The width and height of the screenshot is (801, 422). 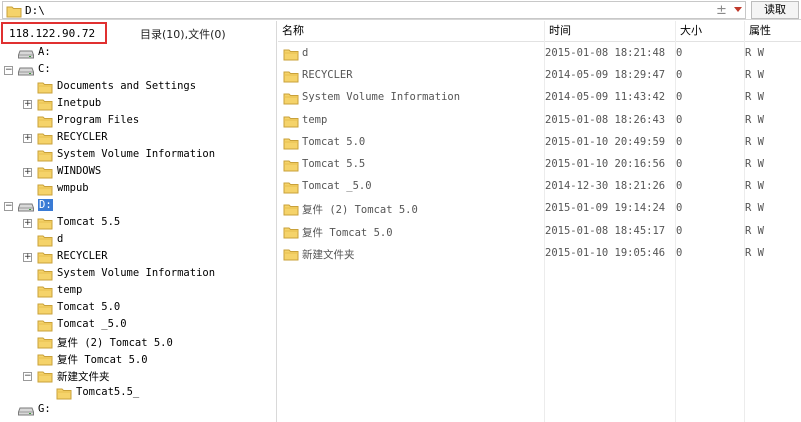 I want to click on tree-item-label: Tomcat _5.0, so click(x=92, y=324).